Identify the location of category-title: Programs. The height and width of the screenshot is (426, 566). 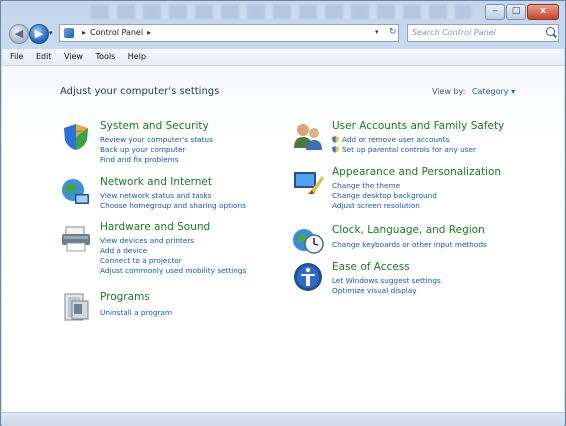
(125, 297).